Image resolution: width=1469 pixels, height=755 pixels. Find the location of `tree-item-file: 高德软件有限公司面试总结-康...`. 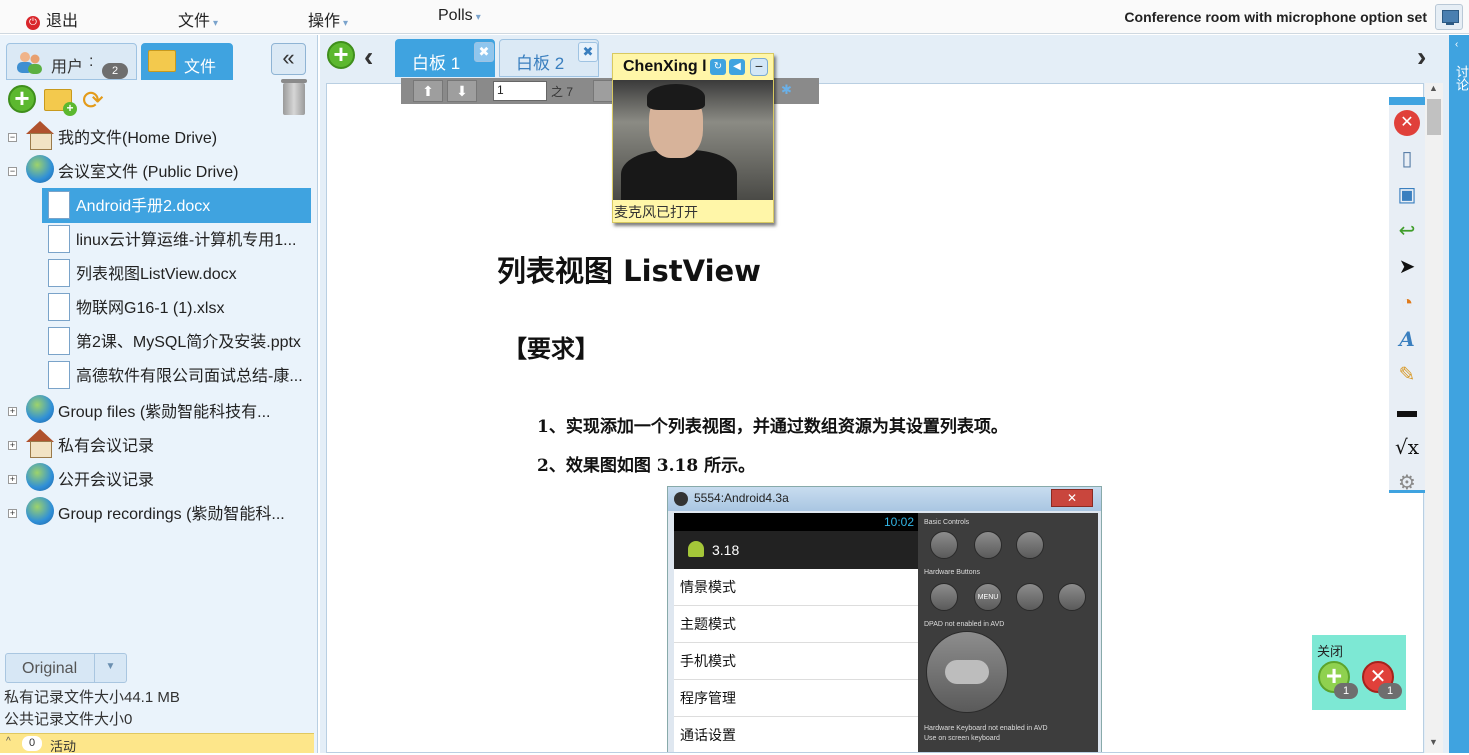

tree-item-file: 高德软件有限公司面试总结-康... is located at coordinates (192, 377).